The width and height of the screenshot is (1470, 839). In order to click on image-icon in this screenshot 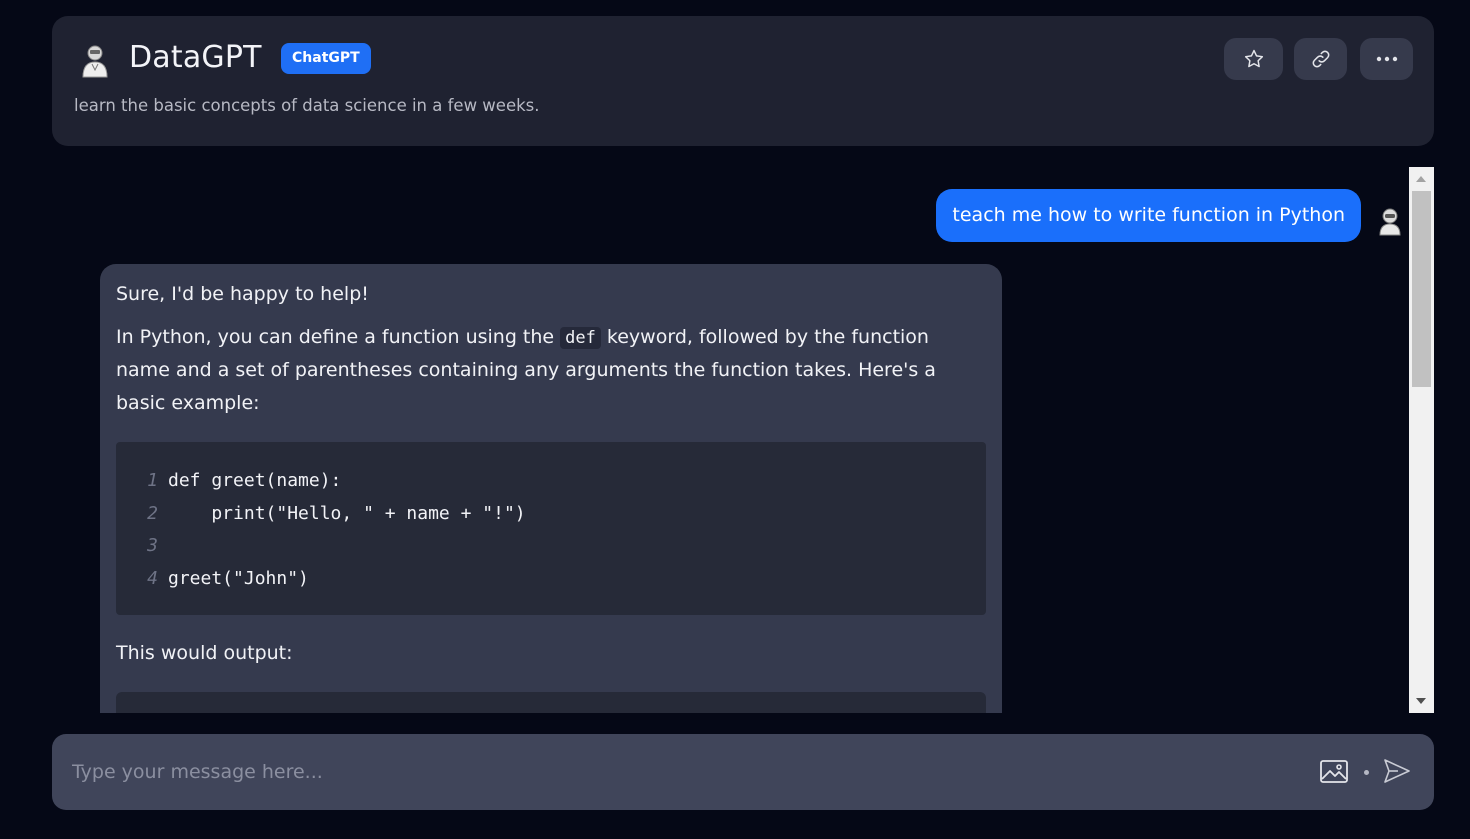, I will do `click(1334, 771)`.